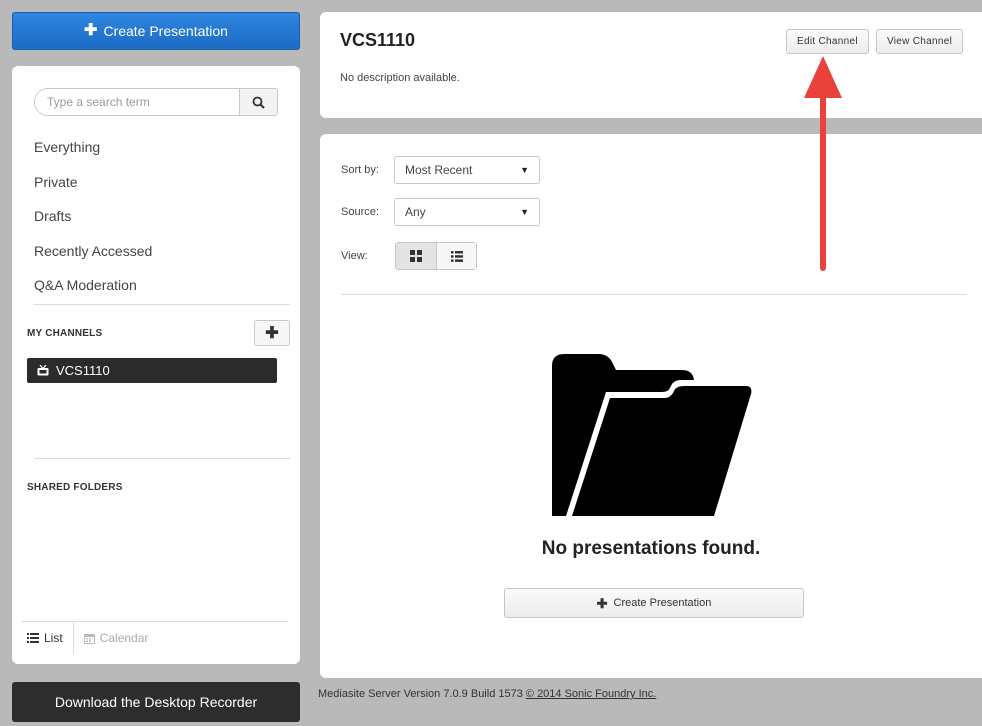 The width and height of the screenshot is (982, 726). I want to click on nav-item-recently-accessed: Recently Accessed, so click(93, 257).